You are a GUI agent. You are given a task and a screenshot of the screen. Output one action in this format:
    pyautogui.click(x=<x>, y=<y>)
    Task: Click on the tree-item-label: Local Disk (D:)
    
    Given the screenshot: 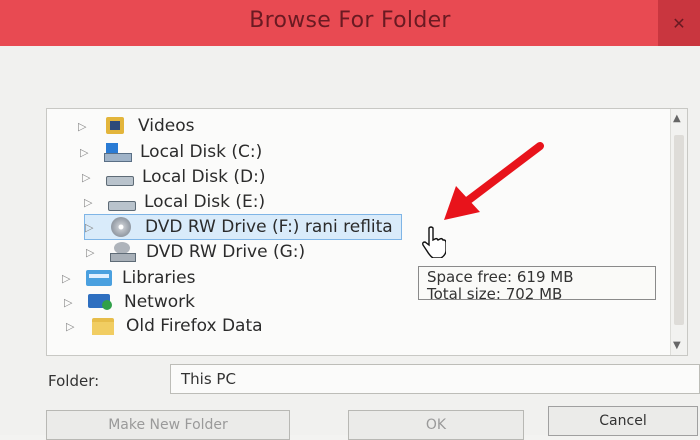 What is the action you would take?
    pyautogui.click(x=204, y=177)
    